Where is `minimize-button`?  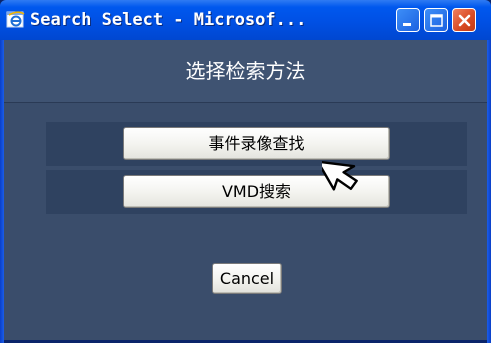 minimize-button is located at coordinates (408, 20).